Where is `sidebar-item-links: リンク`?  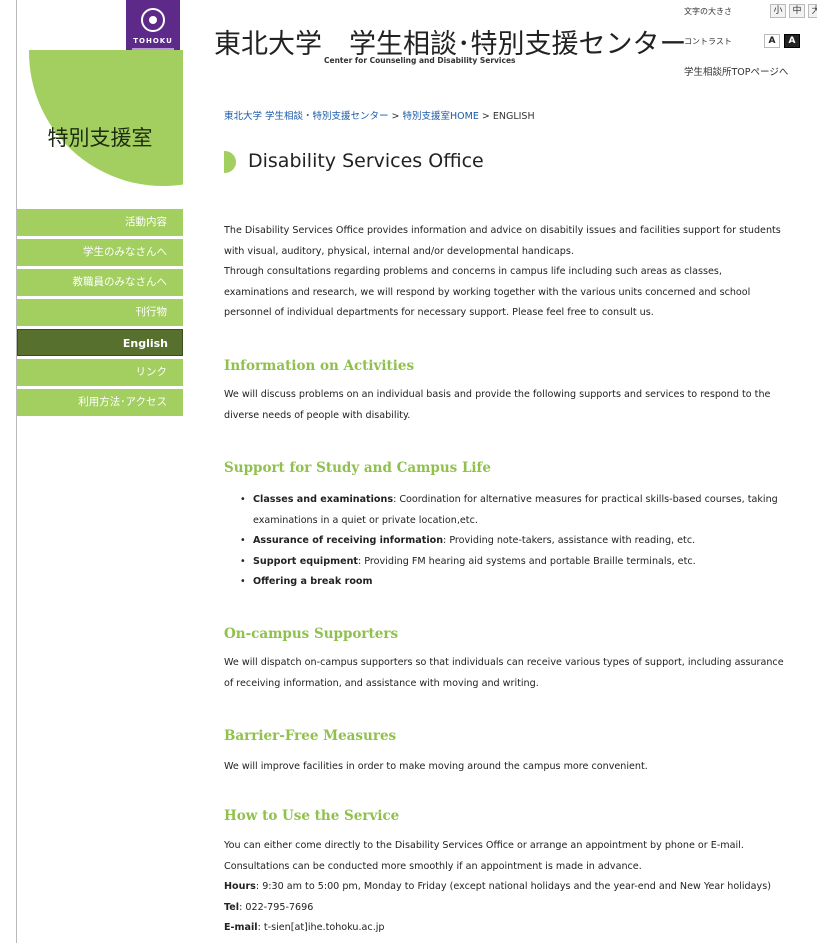 sidebar-item-links: リンク is located at coordinates (100, 372).